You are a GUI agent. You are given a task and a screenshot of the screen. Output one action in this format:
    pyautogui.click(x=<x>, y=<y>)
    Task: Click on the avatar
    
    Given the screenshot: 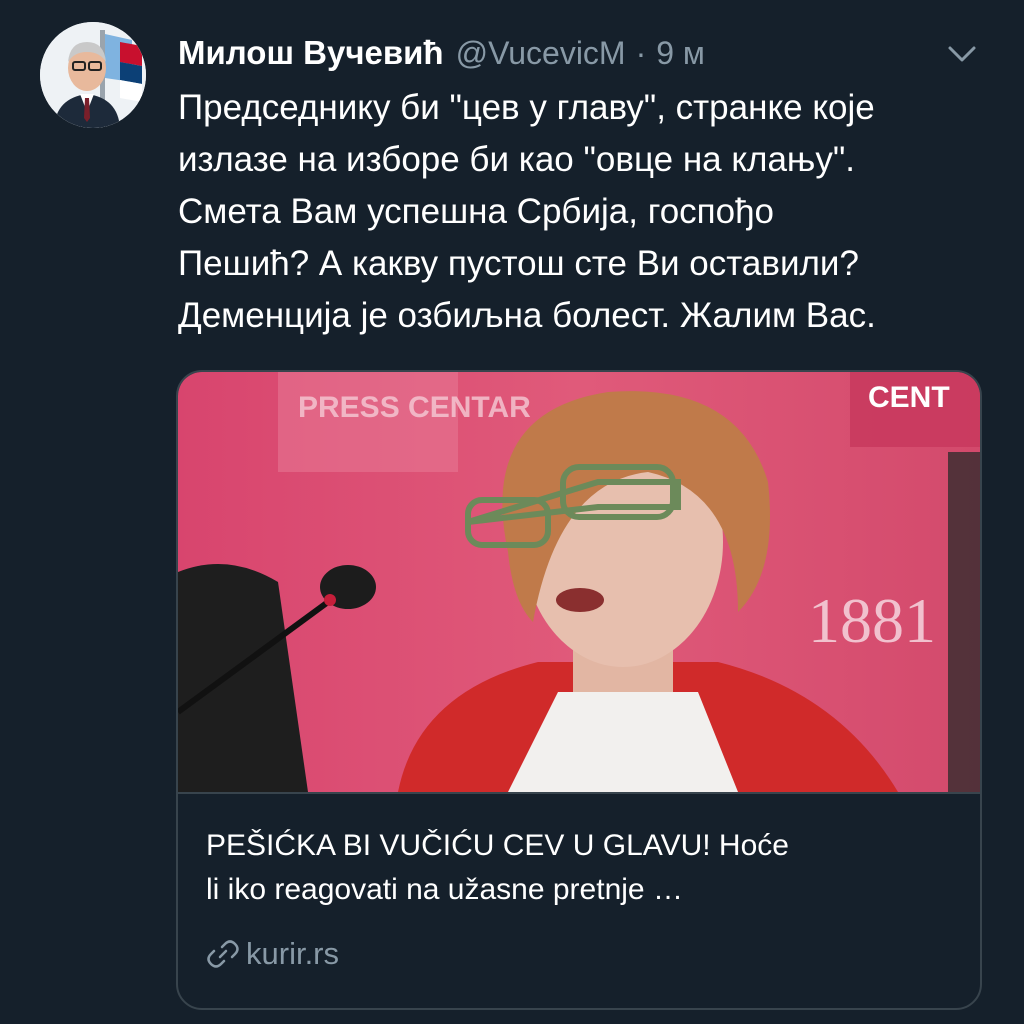 What is the action you would take?
    pyautogui.click(x=93, y=75)
    